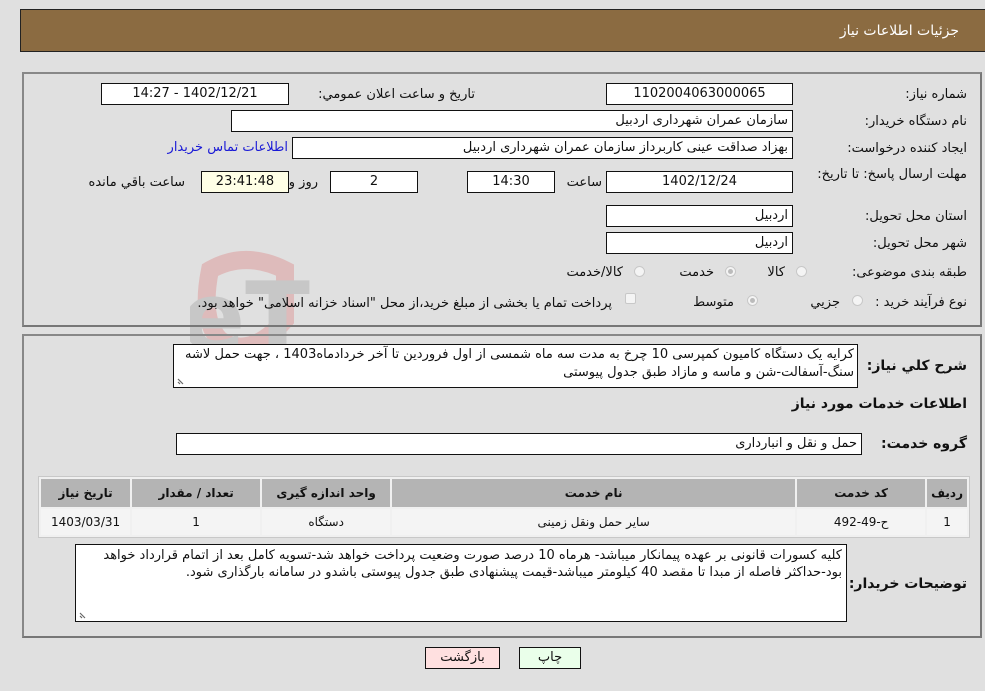  I want to click on announce-date-field: 1402/12/21 - 14:27, so click(195, 94).